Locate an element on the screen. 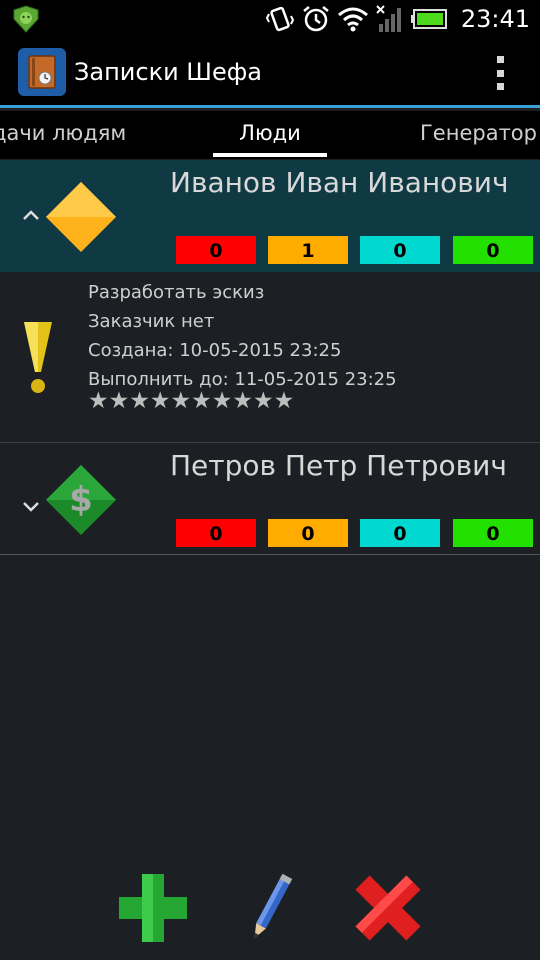 The height and width of the screenshot is (960, 540). chevron-down-icon is located at coordinates (31, 505).